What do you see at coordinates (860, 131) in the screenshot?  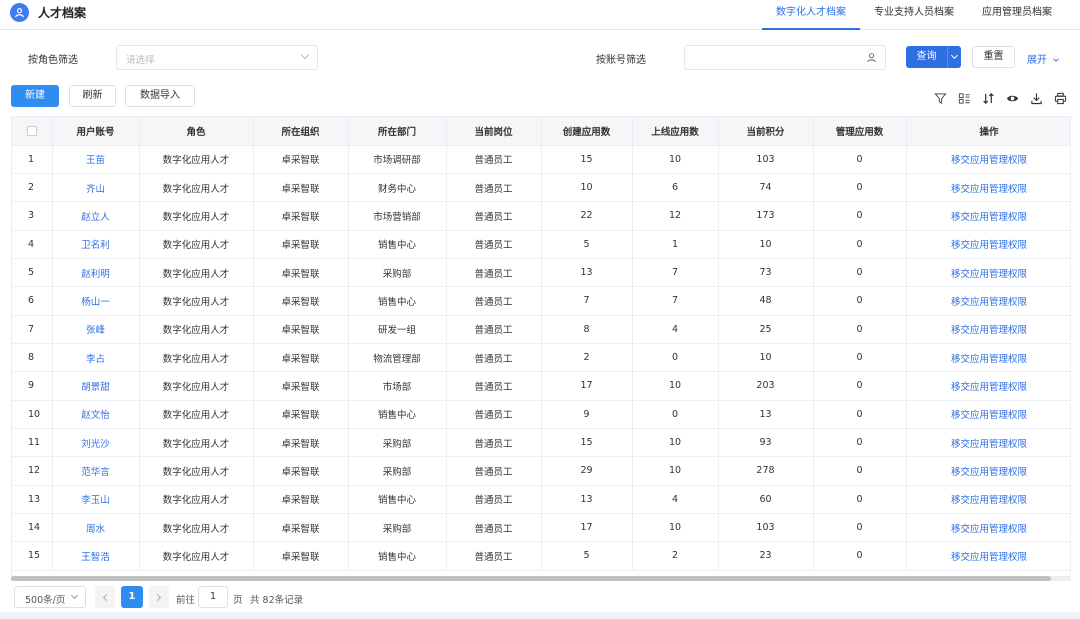 I see `column-header: 管理应用数` at bounding box center [860, 131].